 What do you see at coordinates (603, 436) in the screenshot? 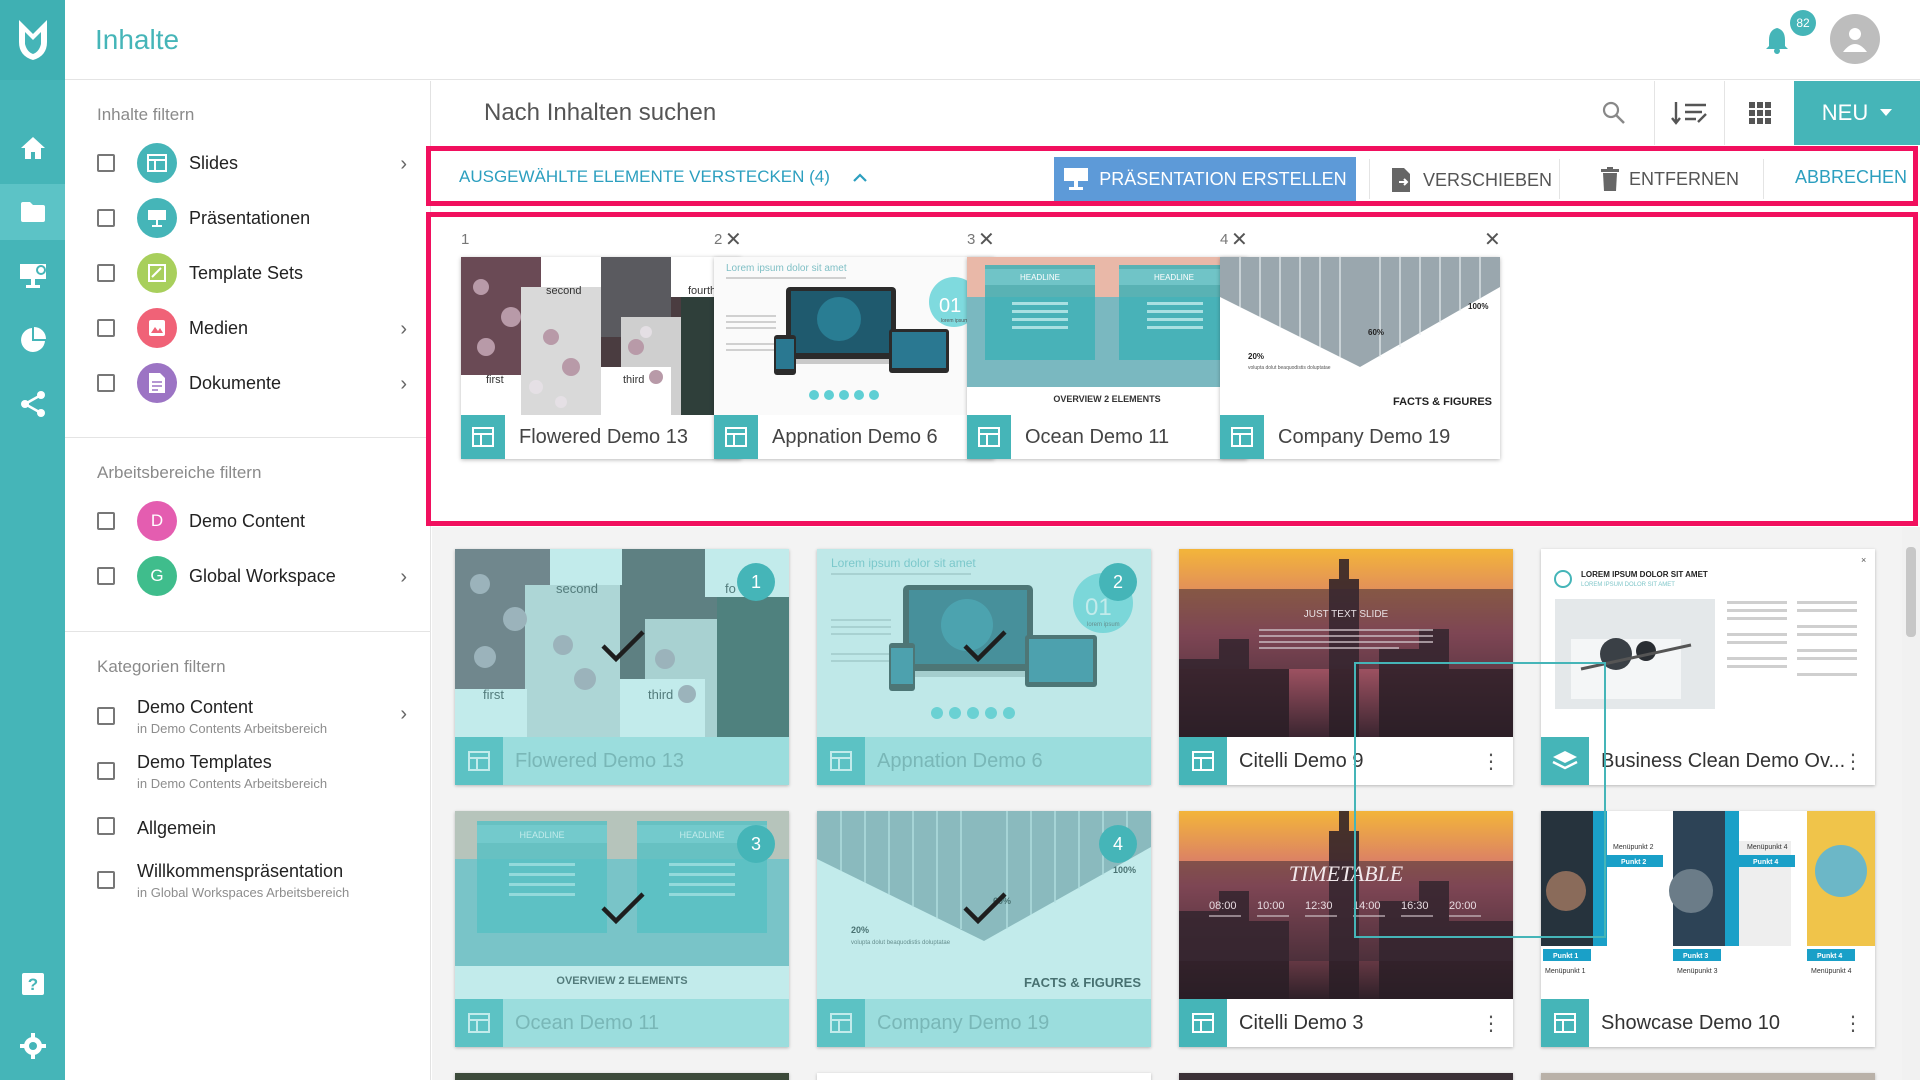
I see `card-title: Flowered Demo 13` at bounding box center [603, 436].